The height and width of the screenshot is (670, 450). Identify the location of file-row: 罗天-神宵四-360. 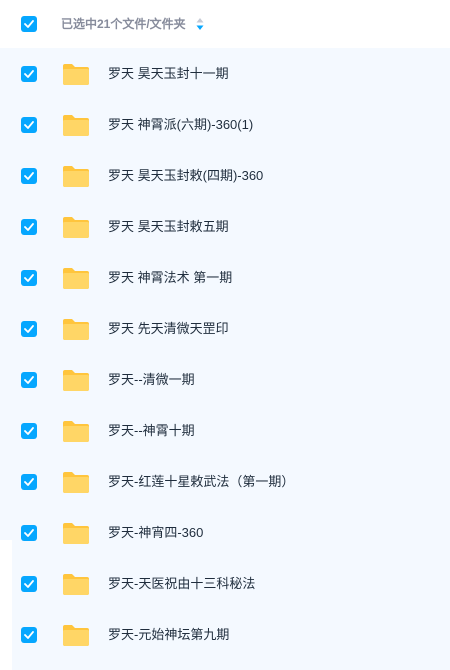
(225, 532).